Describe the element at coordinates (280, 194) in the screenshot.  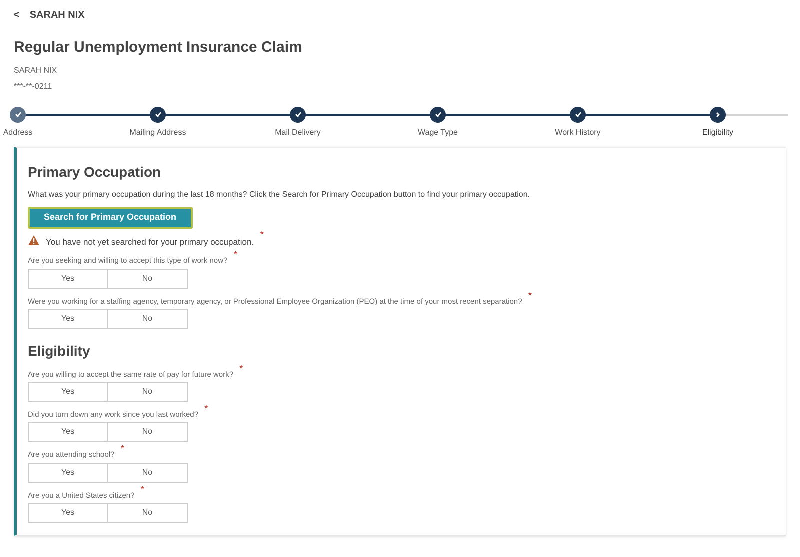
I see `intro-text: What was your primary occupation during the last 18 months? Click the Search for Primary Occupation button to find your primary occupation.` at that location.